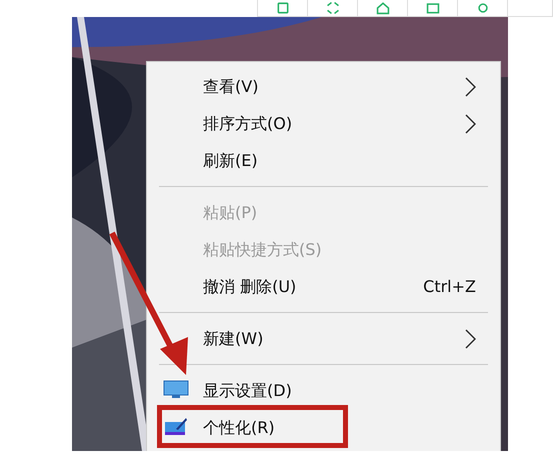 The width and height of the screenshot is (553, 457). What do you see at coordinates (323, 123) in the screenshot?
I see `menu-item: 排序方式(O)` at bounding box center [323, 123].